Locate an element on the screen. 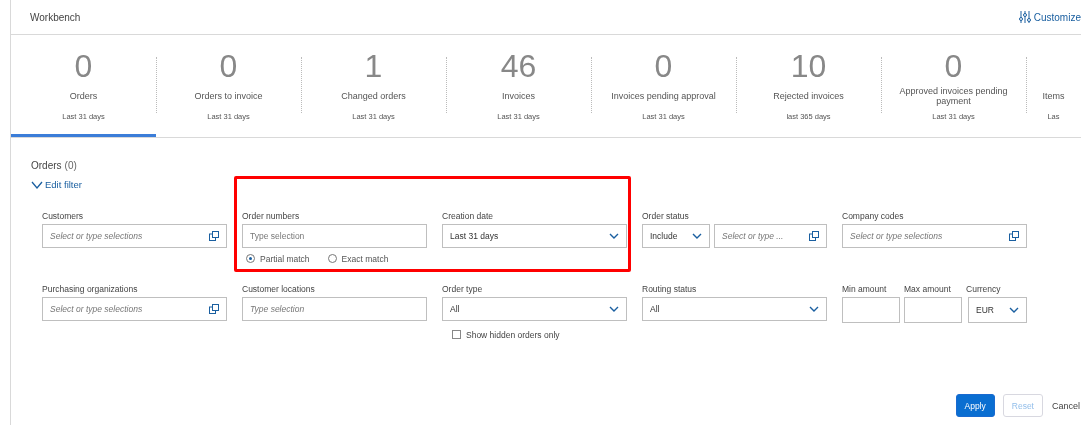 The image size is (1081, 425). radio-option: Partial match is located at coordinates (278, 258).